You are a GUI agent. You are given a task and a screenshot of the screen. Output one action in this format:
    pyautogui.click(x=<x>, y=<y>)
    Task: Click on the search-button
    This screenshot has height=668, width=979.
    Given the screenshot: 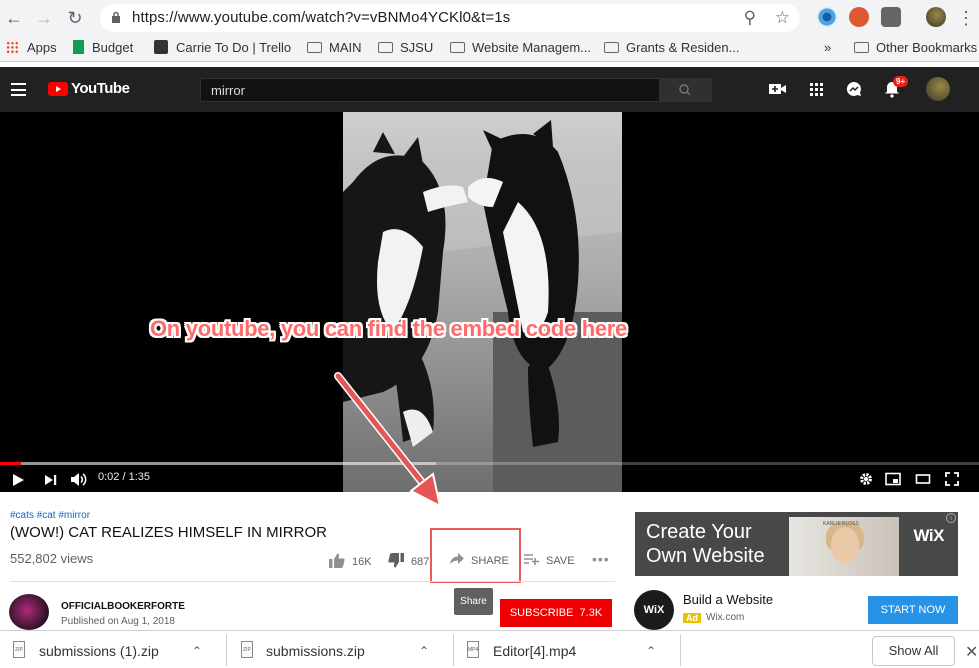 What is the action you would take?
    pyautogui.click(x=686, y=90)
    